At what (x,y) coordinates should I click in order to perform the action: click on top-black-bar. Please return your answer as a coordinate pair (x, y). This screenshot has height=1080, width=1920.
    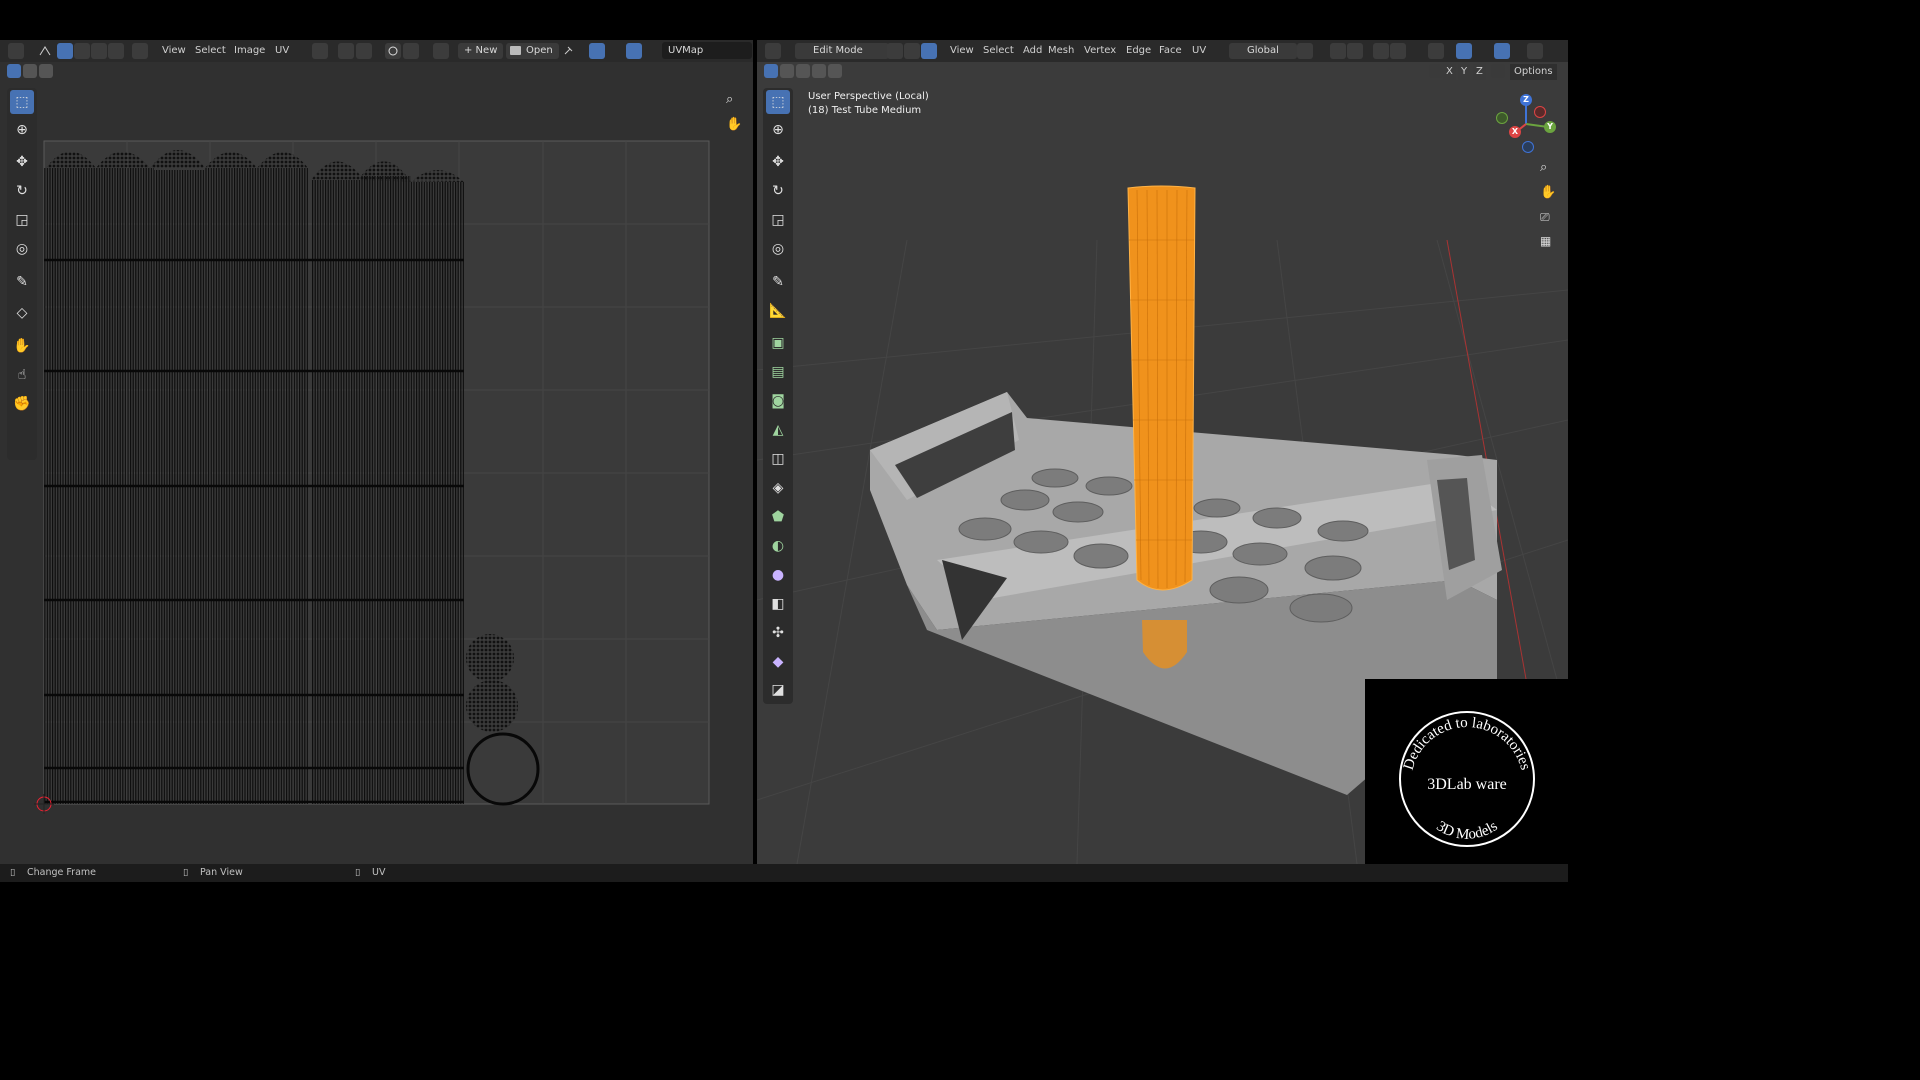
    Looking at the image, I should click on (784, 20).